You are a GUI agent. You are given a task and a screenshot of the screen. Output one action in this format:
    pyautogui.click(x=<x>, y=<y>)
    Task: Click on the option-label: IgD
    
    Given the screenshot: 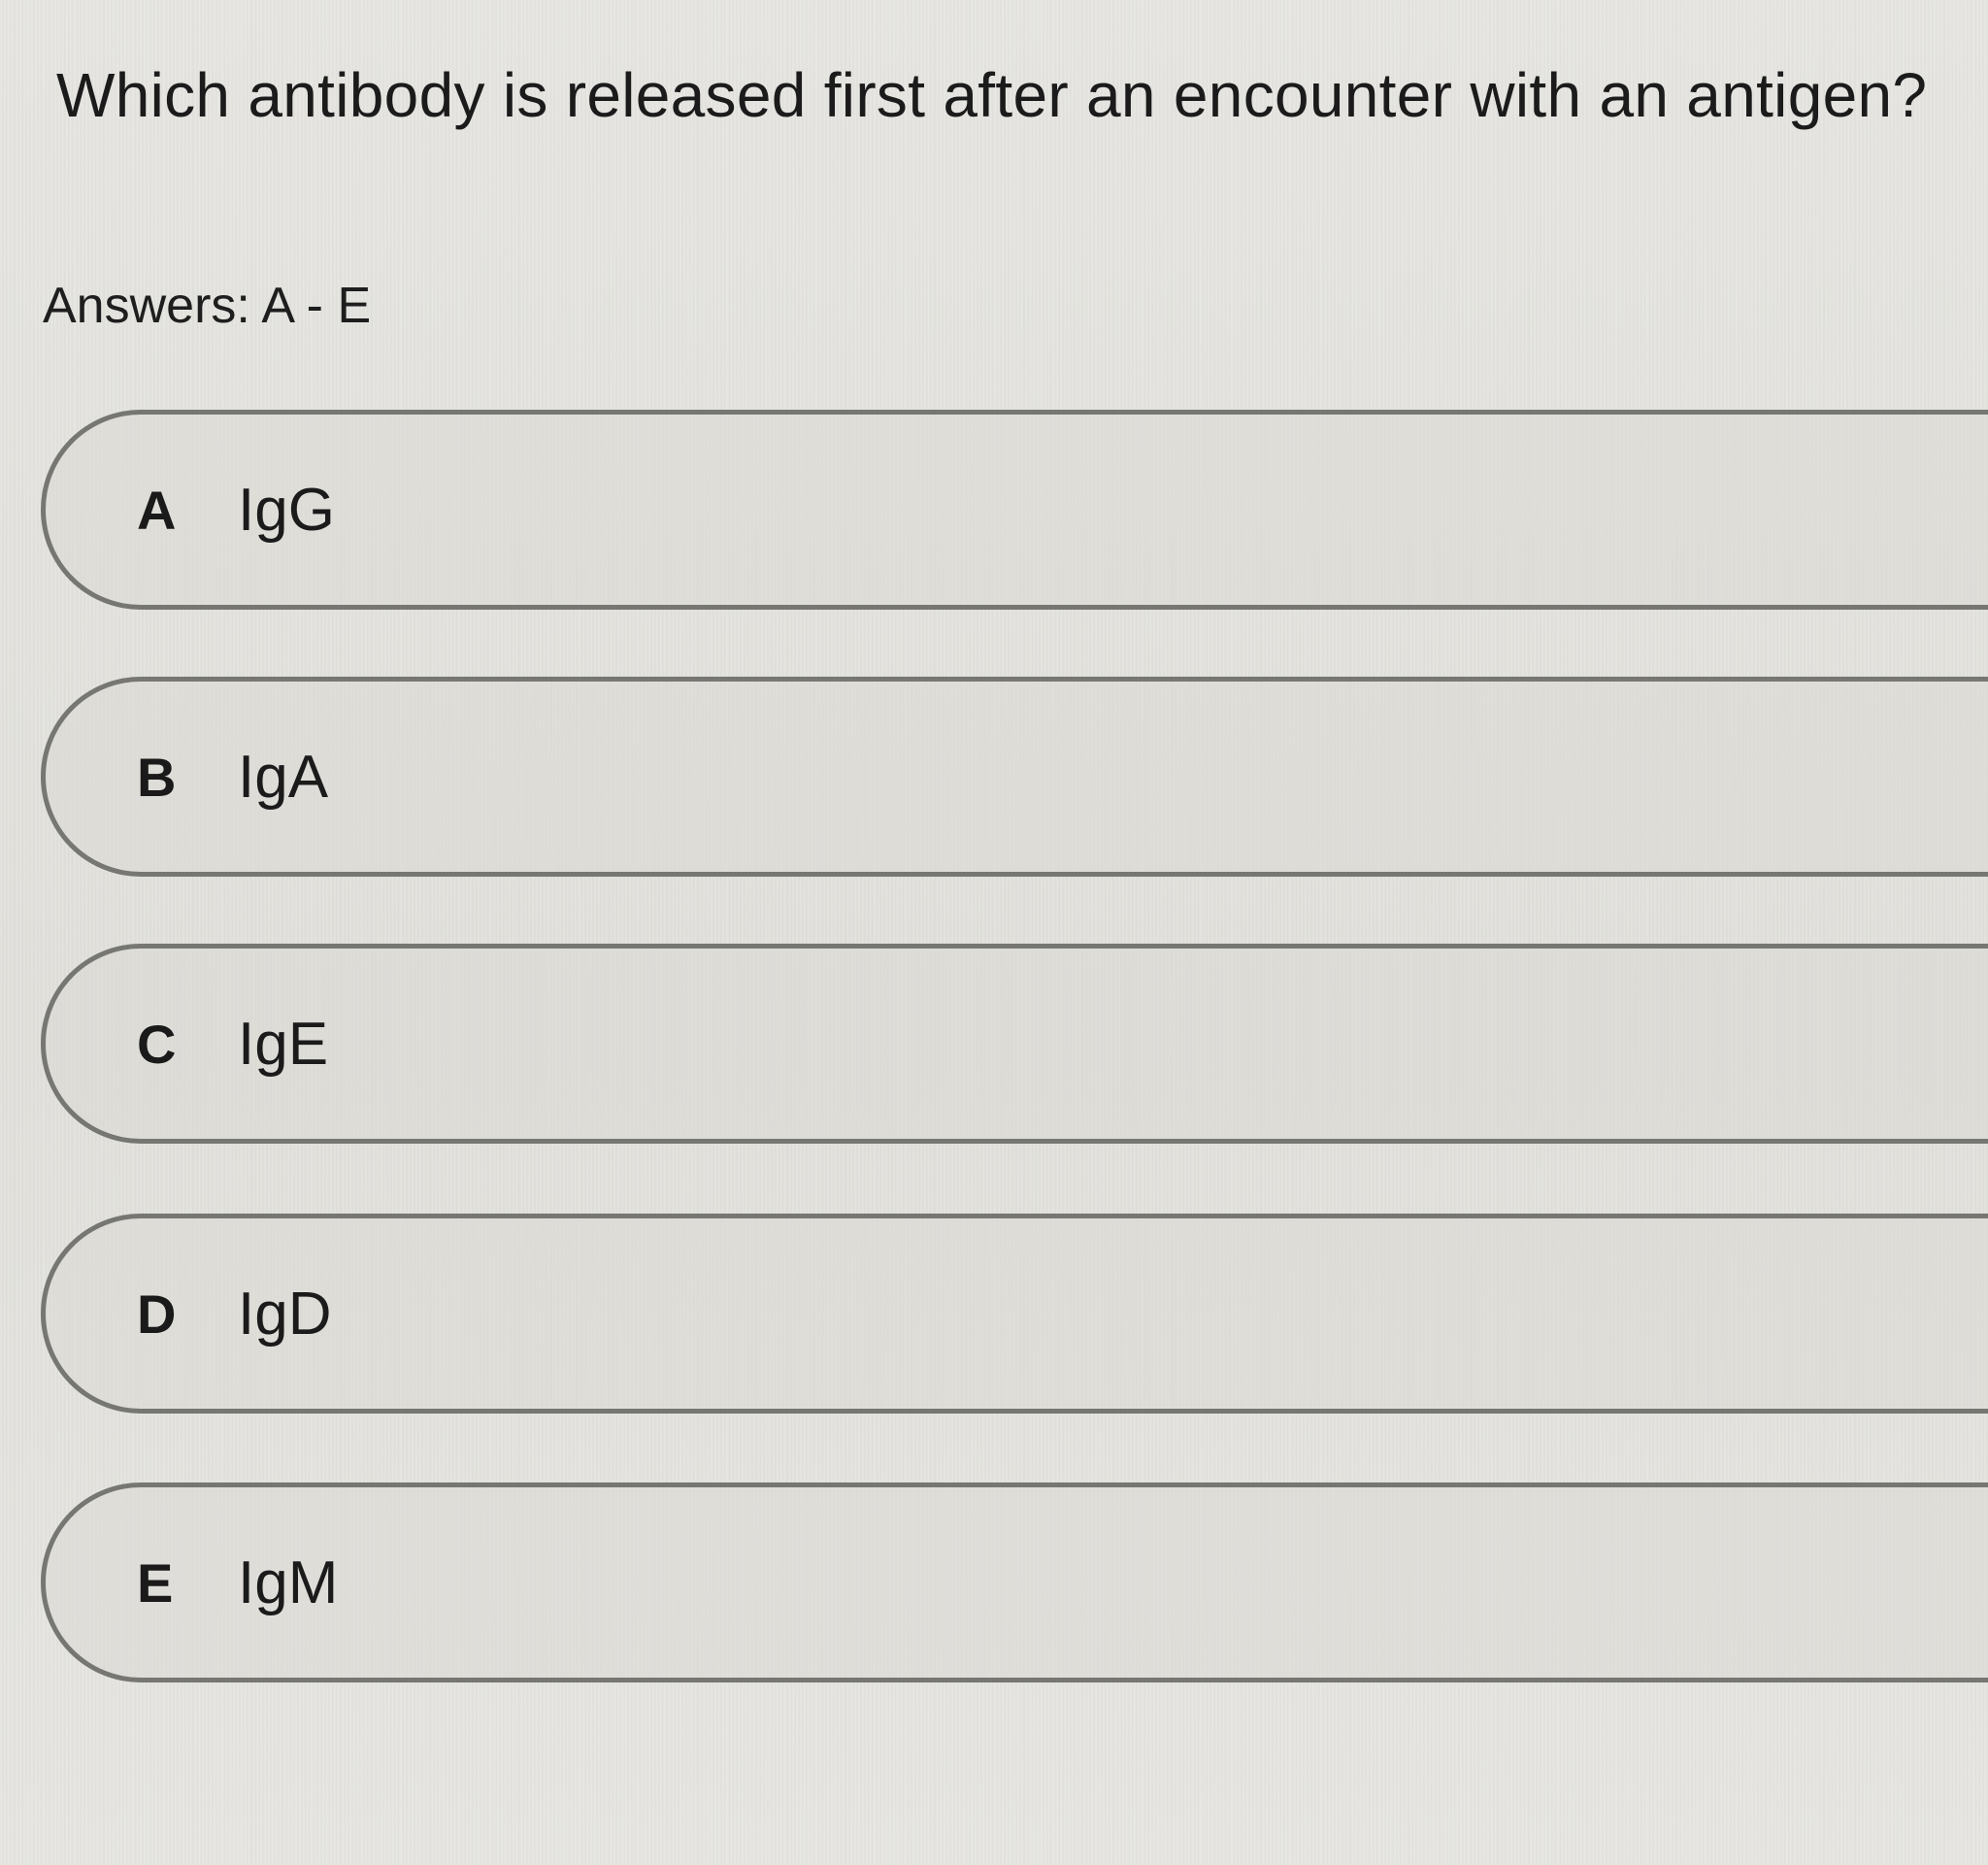 What is the action you would take?
    pyautogui.click(x=285, y=1314)
    